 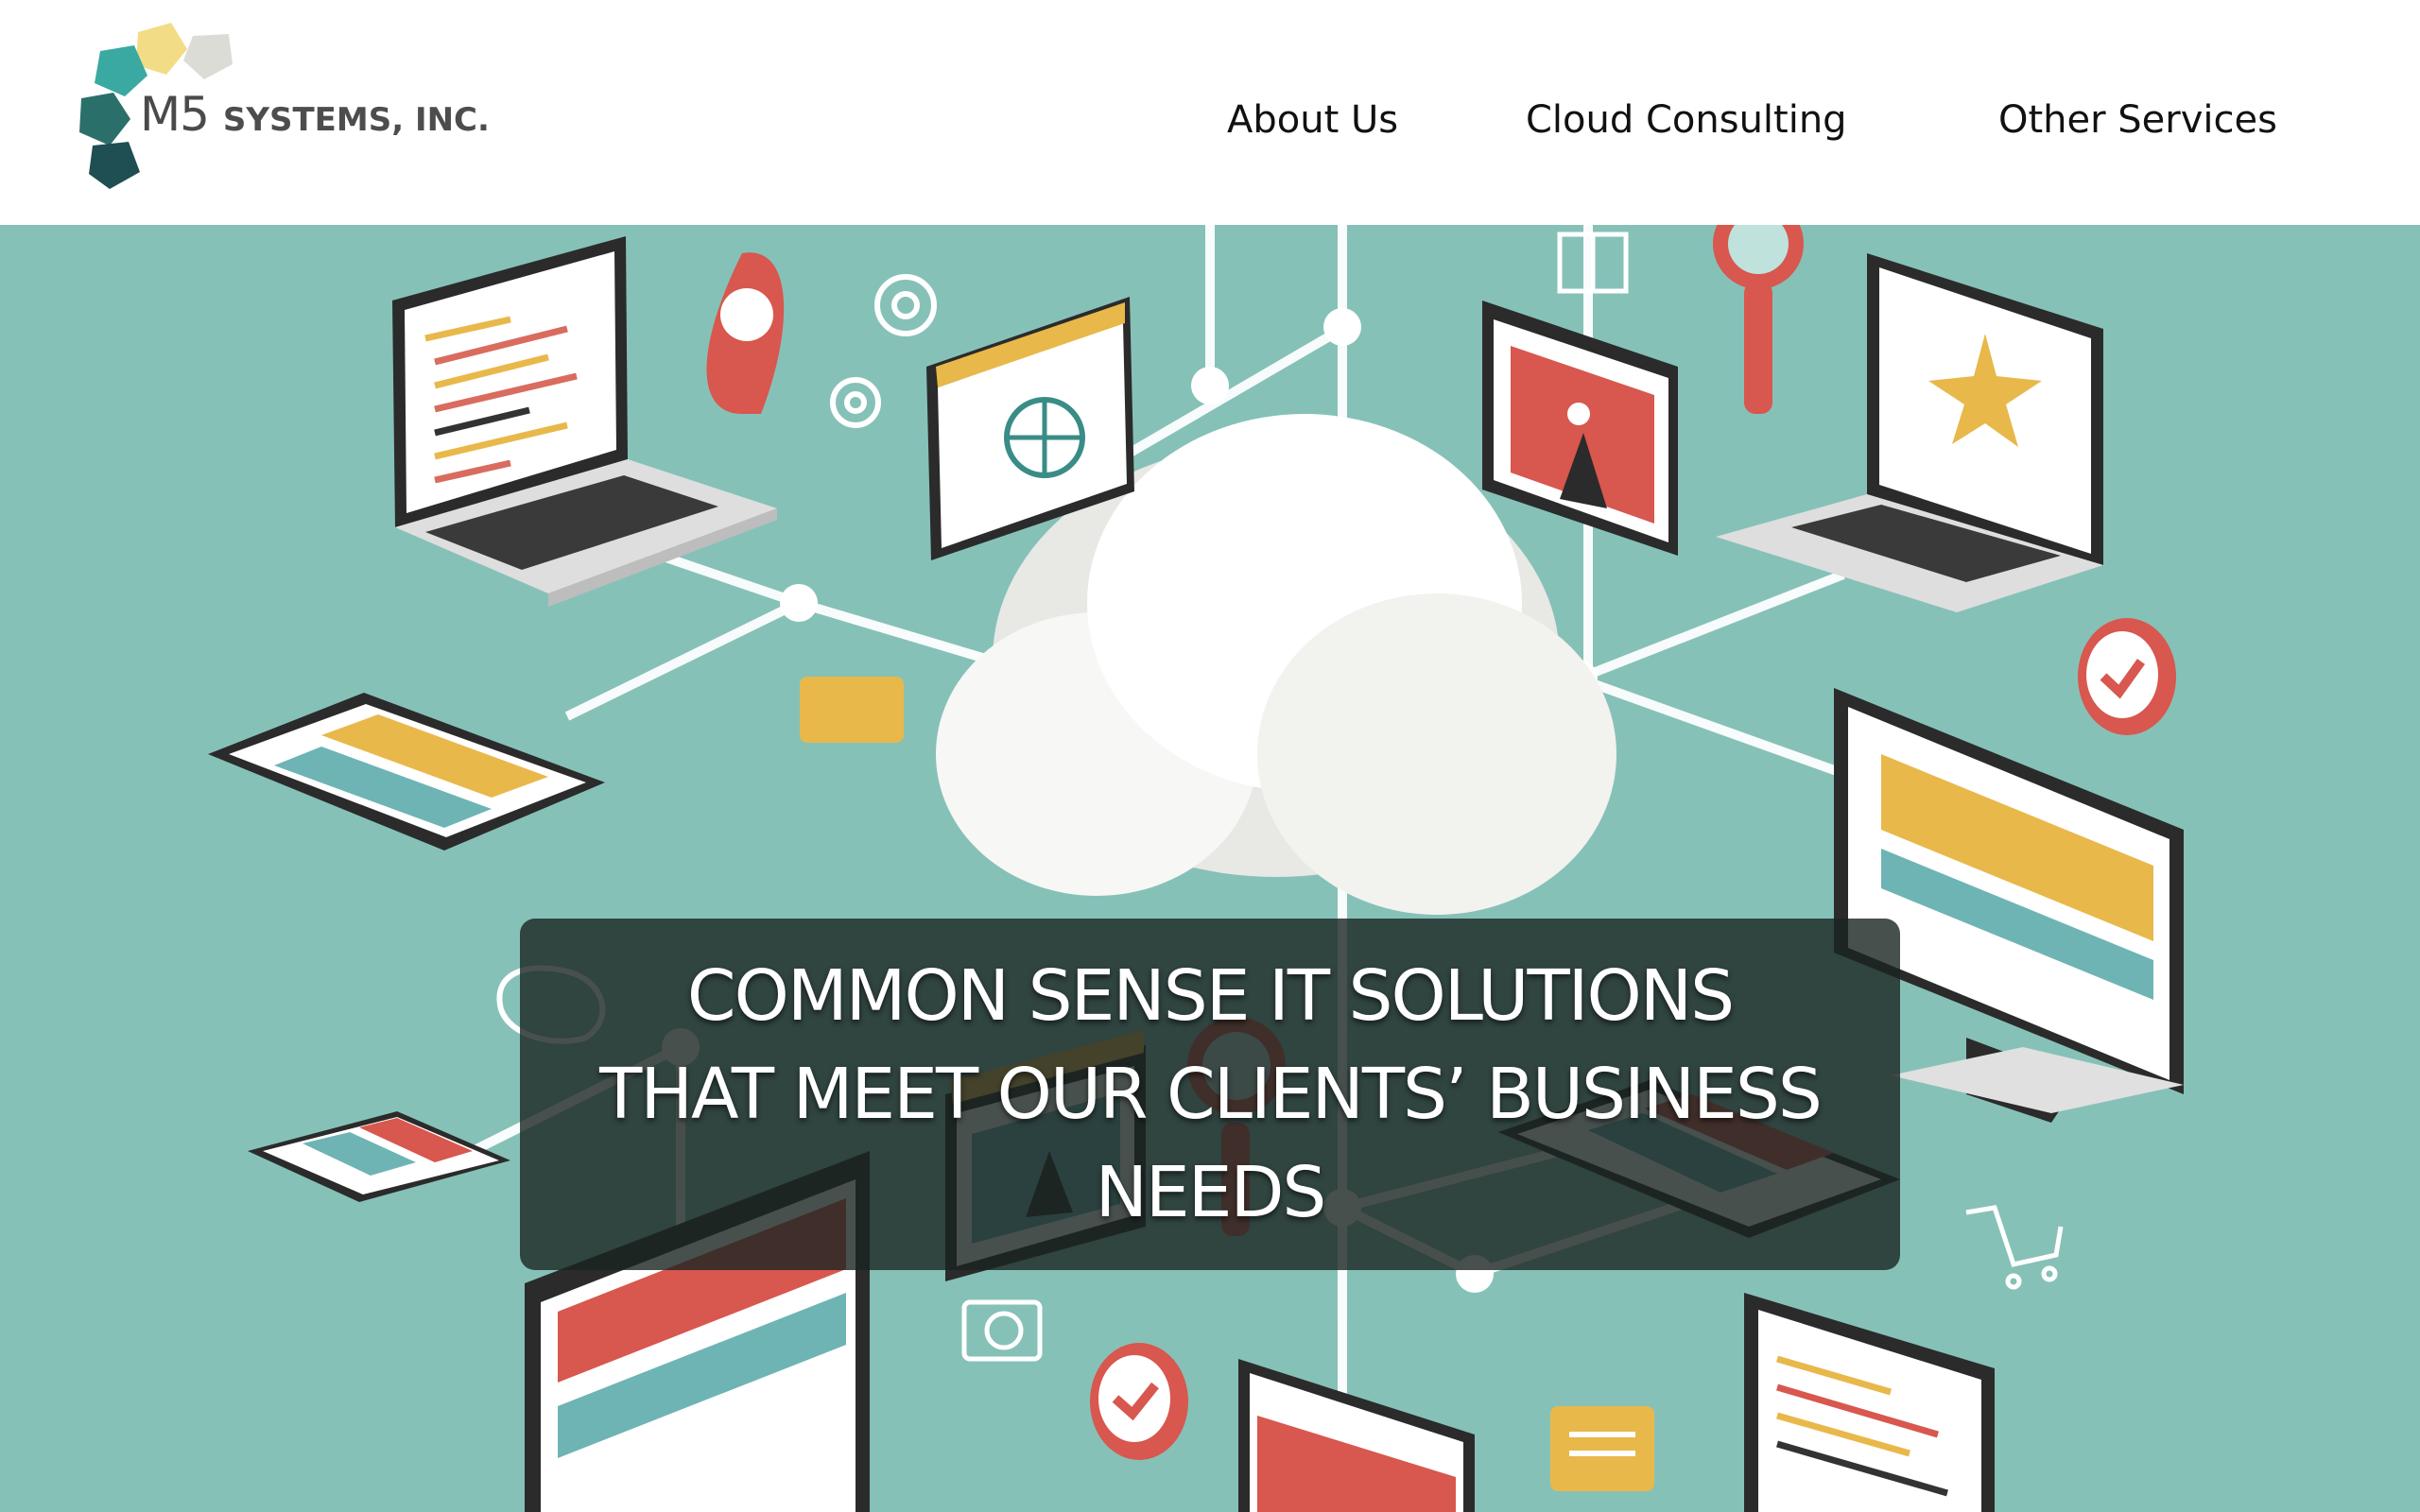 What do you see at coordinates (1139, 1401) in the screenshot?
I see `check-badge-small-icon` at bounding box center [1139, 1401].